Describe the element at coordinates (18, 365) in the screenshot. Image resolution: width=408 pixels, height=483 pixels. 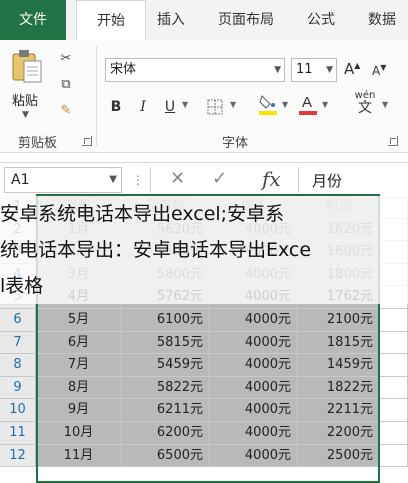
I see `row-header: 8` at that location.